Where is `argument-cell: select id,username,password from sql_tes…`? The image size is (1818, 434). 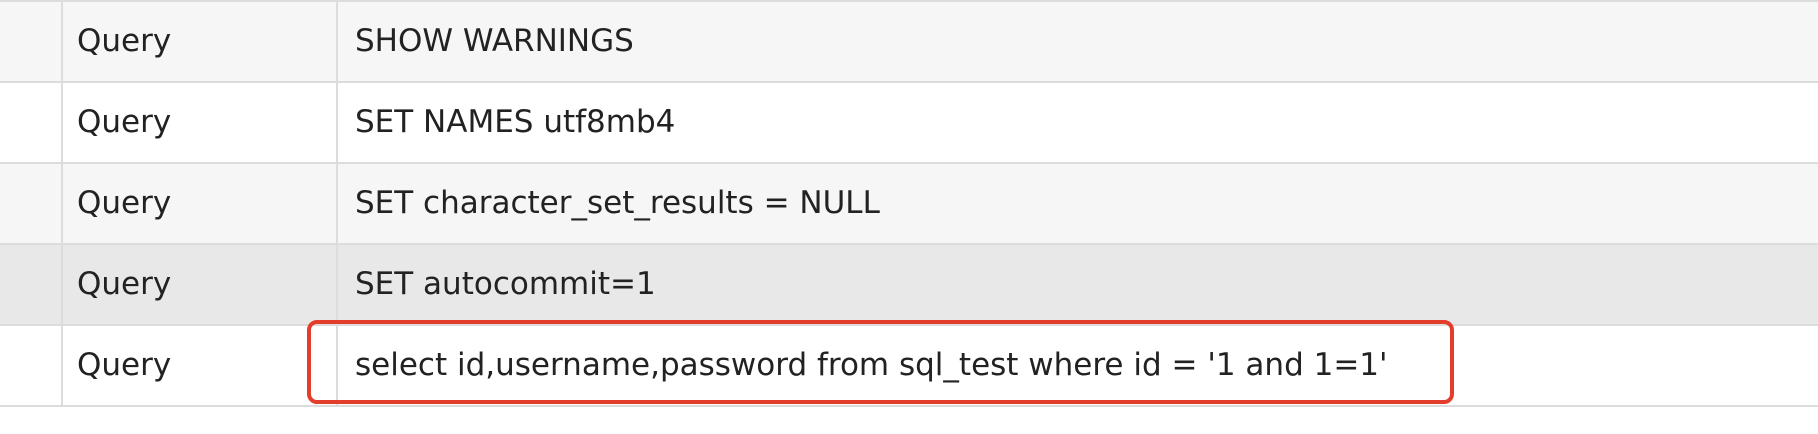 argument-cell: select id,username,password from sql_tes… is located at coordinates (871, 365).